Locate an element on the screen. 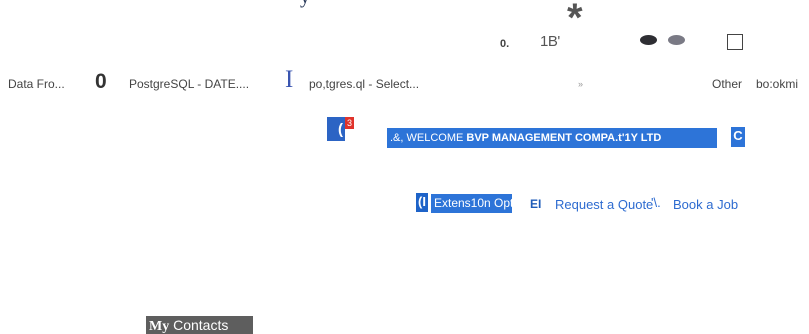 This screenshot has height=334, width=809. bookmark-zero-icon: 0 is located at coordinates (101, 81).